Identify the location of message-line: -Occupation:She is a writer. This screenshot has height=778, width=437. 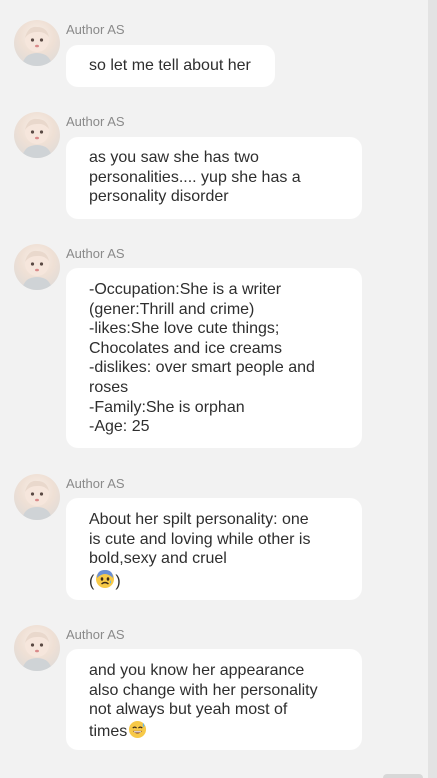
(185, 289).